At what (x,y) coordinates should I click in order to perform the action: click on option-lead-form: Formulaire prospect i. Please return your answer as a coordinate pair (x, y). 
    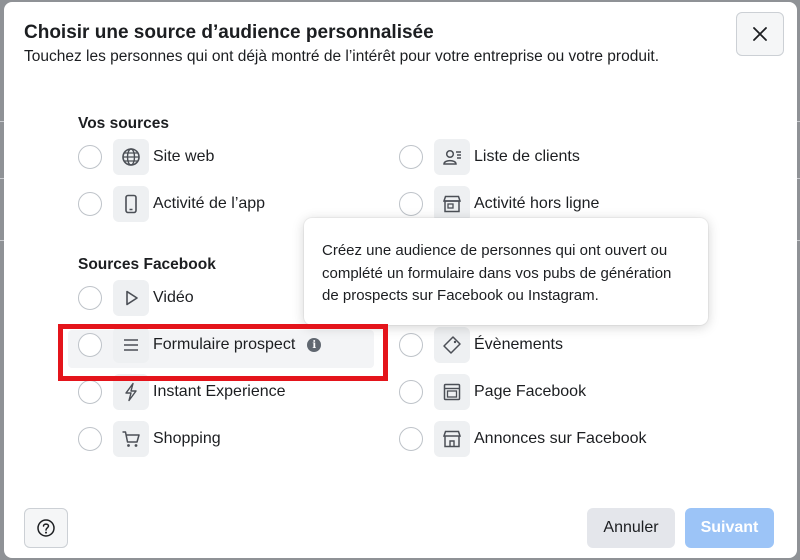
    Looking at the image, I should click on (200, 345).